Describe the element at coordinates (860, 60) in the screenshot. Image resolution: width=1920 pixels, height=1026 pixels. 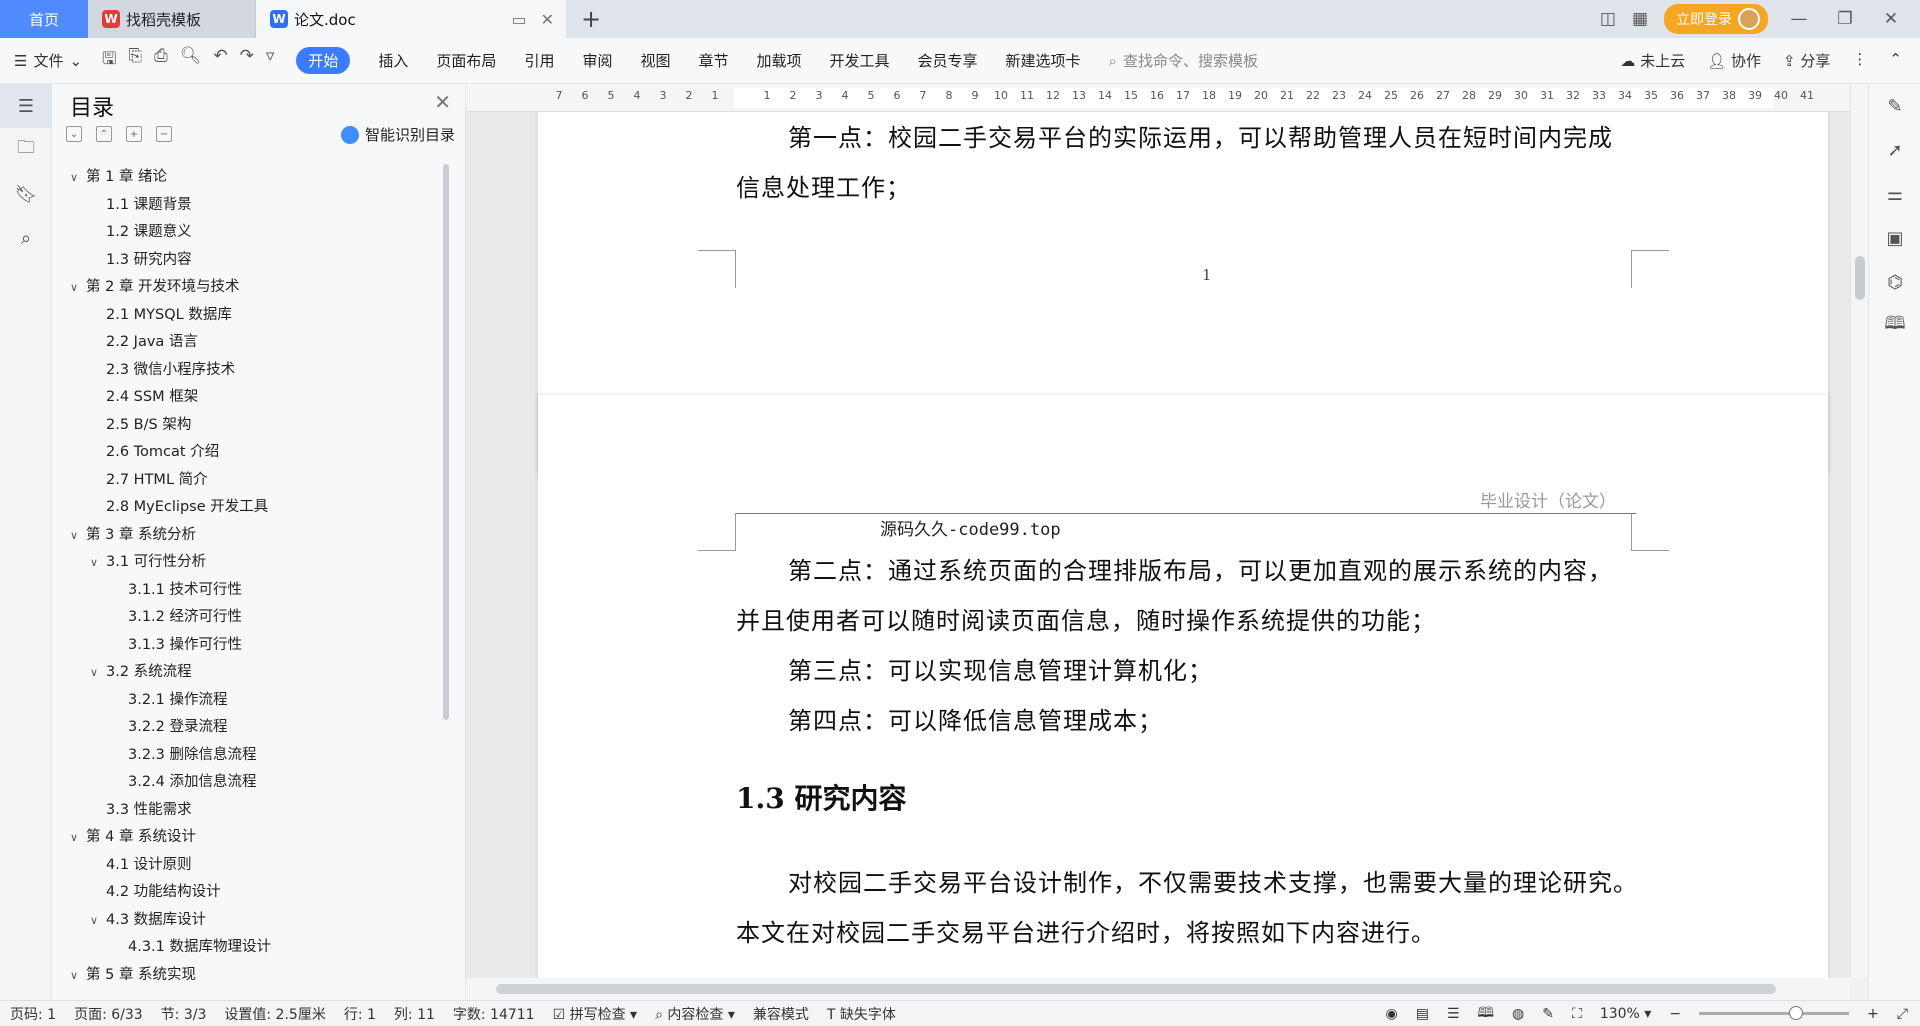
I see `tab-developer: 开发工具` at that location.